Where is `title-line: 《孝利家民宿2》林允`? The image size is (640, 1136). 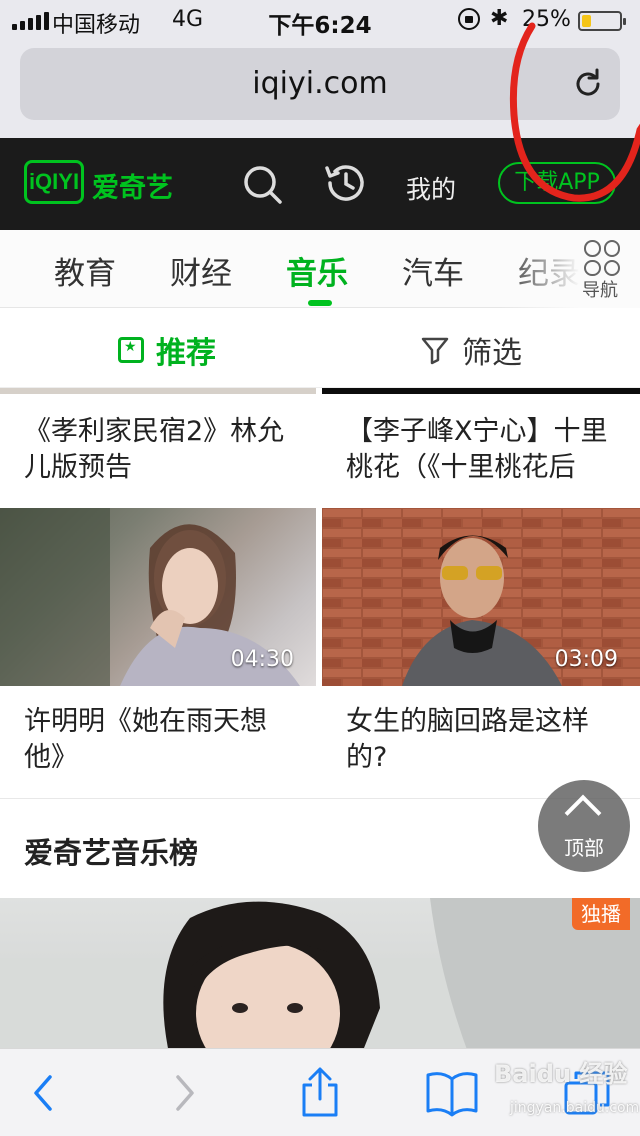
title-line: 《孝利家民宿2》林允 is located at coordinates (154, 431).